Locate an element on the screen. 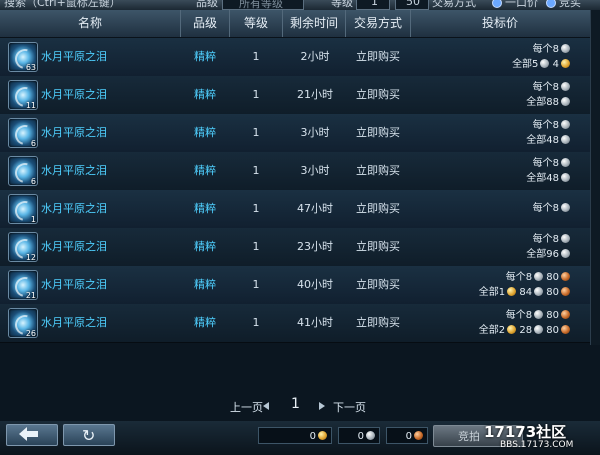  column-header-mode: 交易方式 is located at coordinates (378, 23).